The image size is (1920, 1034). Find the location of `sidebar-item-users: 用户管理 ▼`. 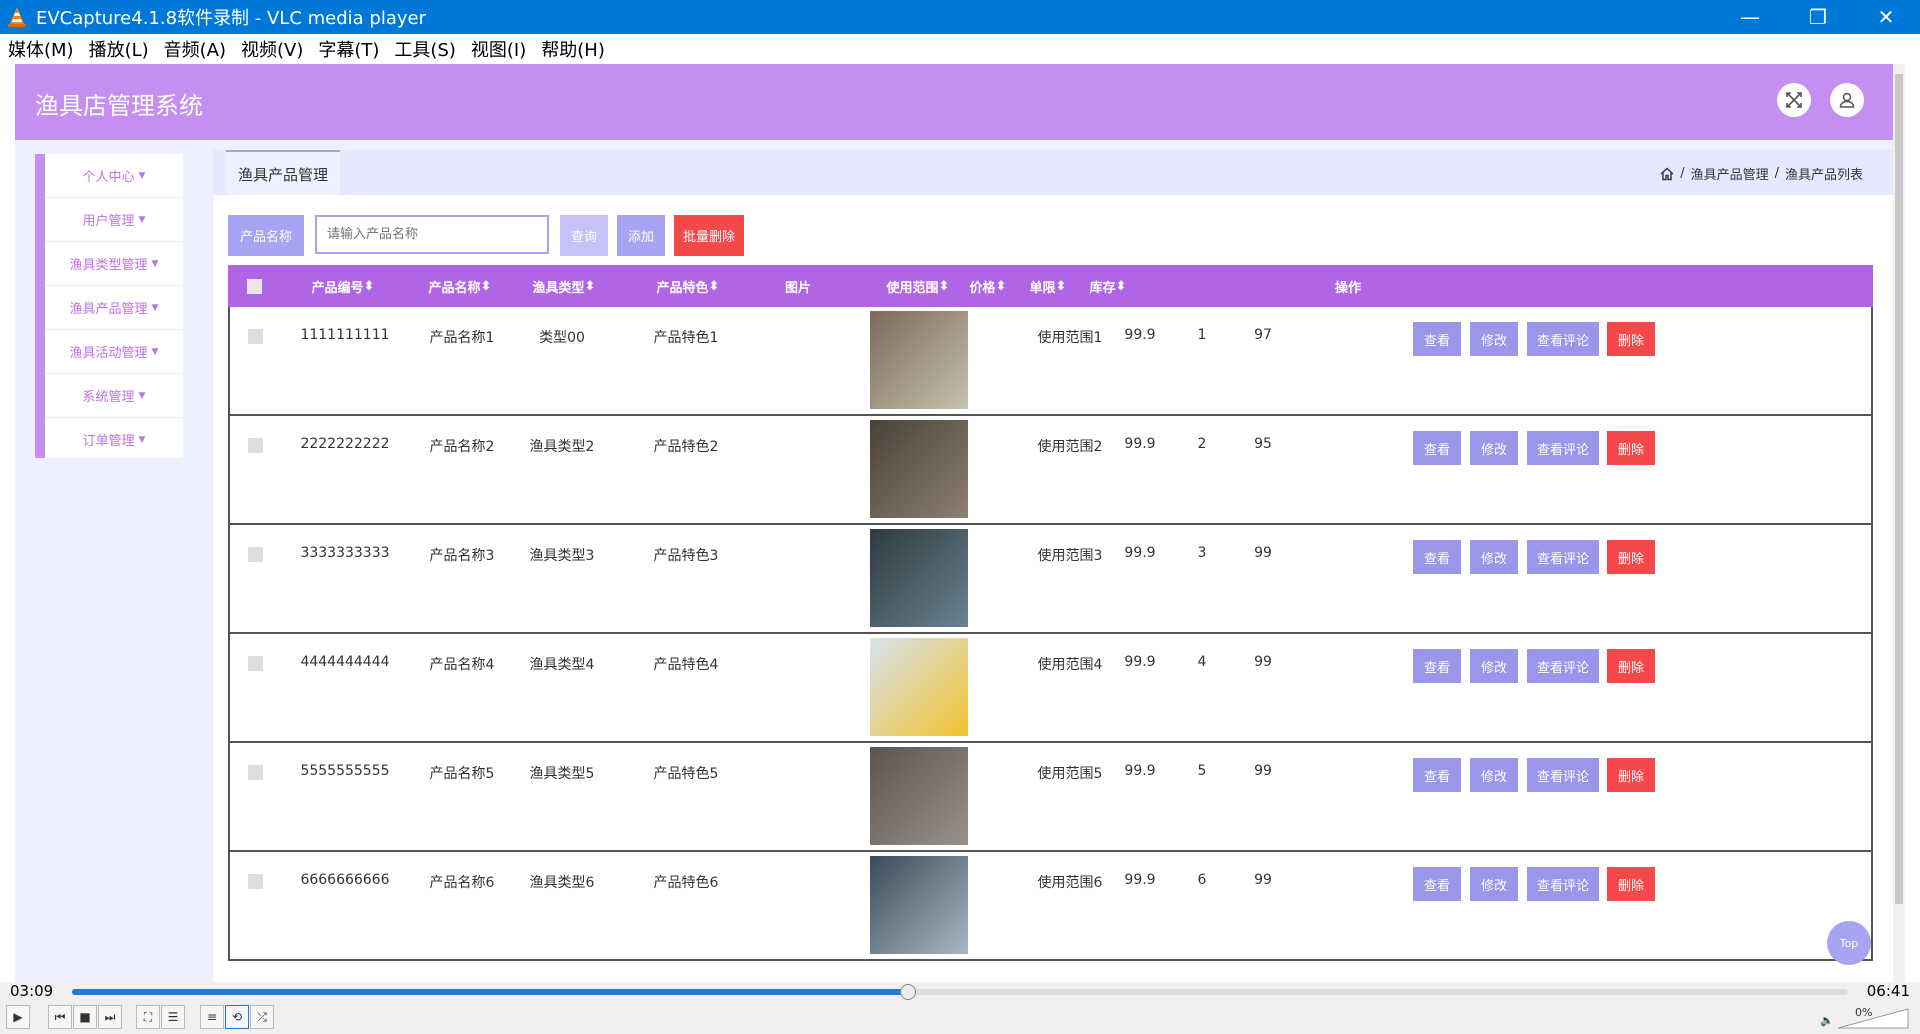

sidebar-item-users: 用户管理 ▼ is located at coordinates (114, 220).